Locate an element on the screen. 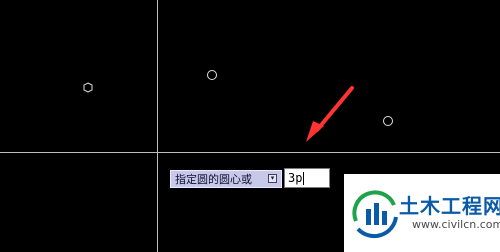 This screenshot has height=252, width=500. arrow-annotation-icon is located at coordinates (330, 114).